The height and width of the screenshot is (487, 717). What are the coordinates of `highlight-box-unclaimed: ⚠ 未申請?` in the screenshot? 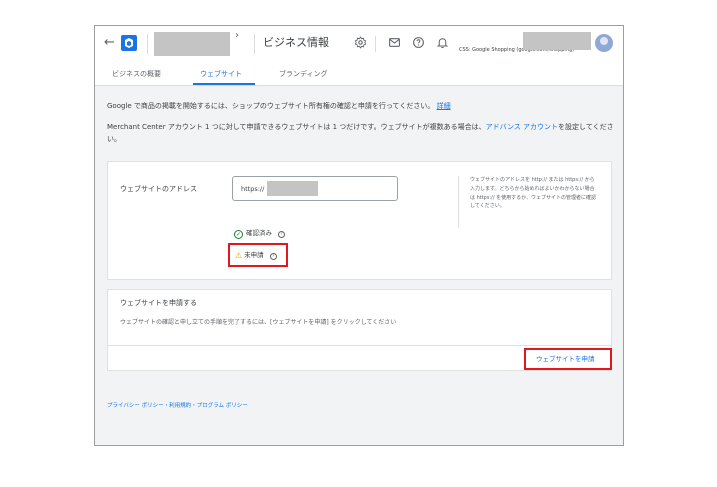 It's located at (258, 255).